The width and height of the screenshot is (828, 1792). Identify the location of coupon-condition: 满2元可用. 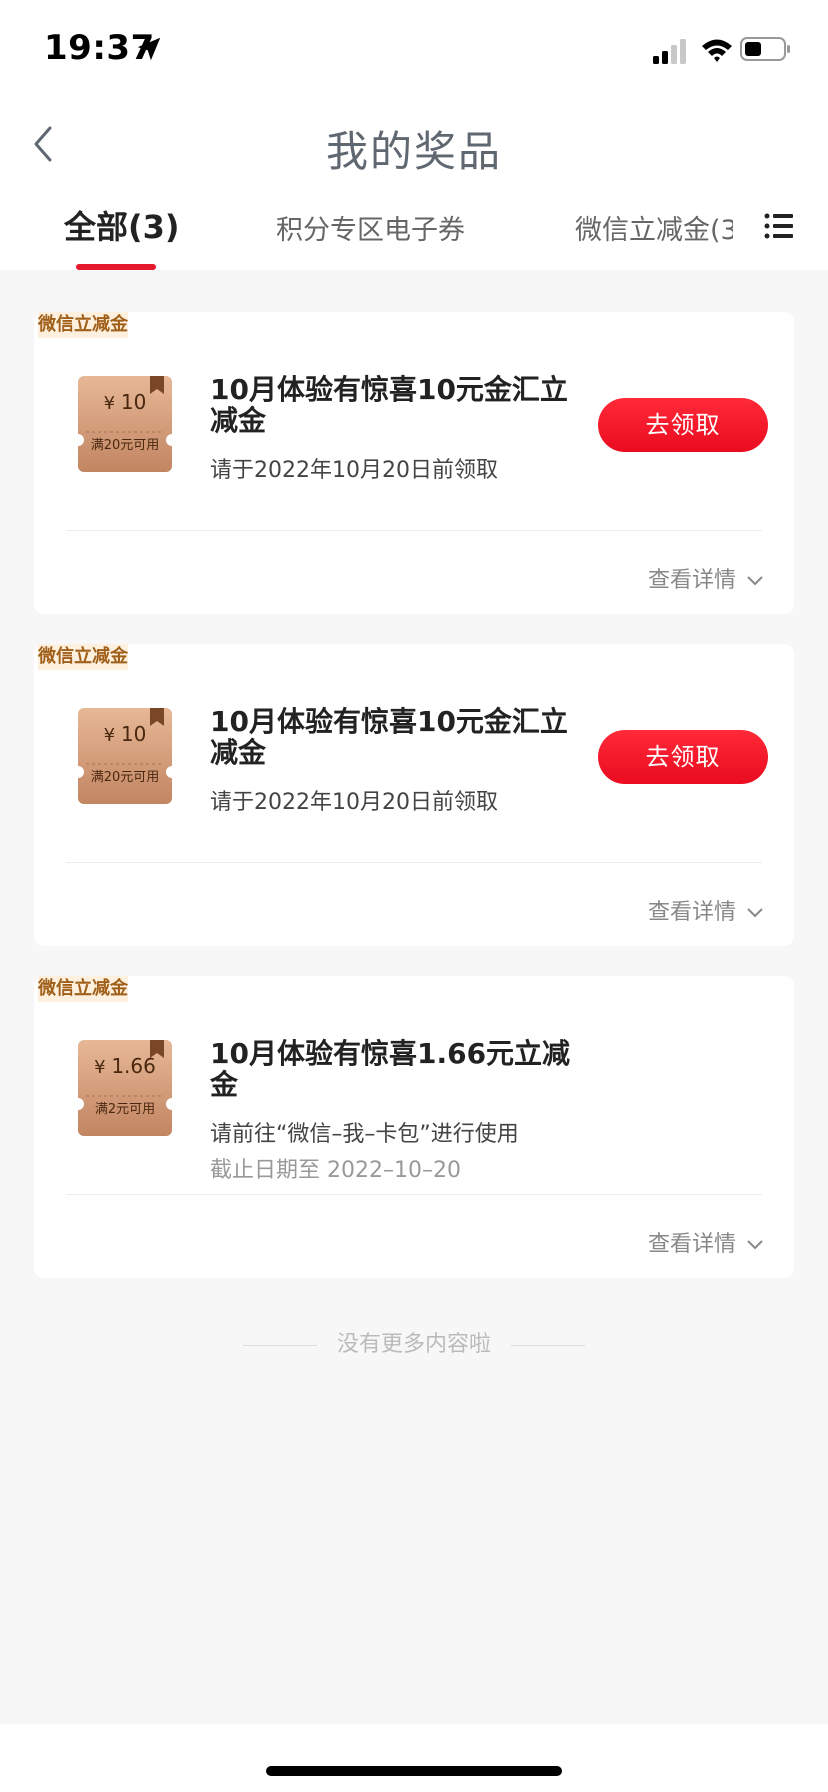
(125, 1109).